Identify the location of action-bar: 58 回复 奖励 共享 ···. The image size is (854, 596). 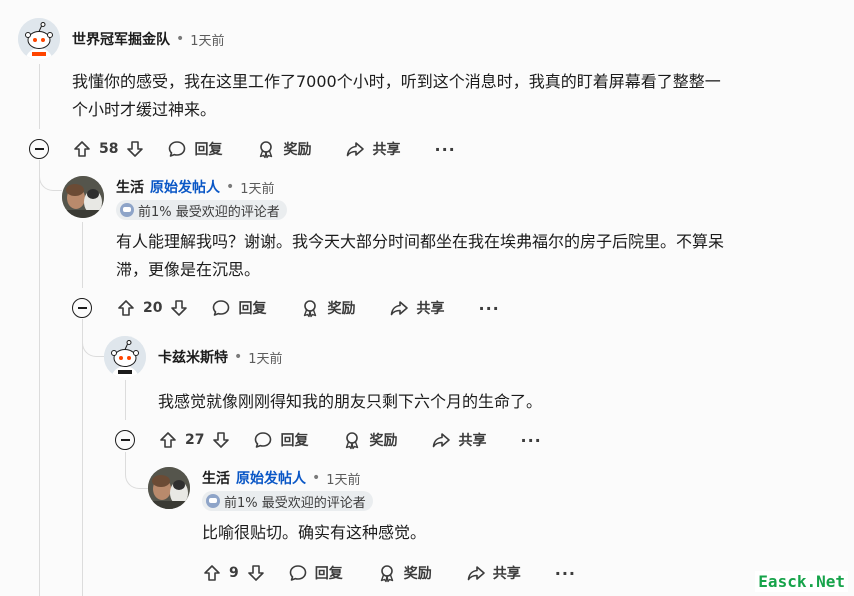
(264, 149).